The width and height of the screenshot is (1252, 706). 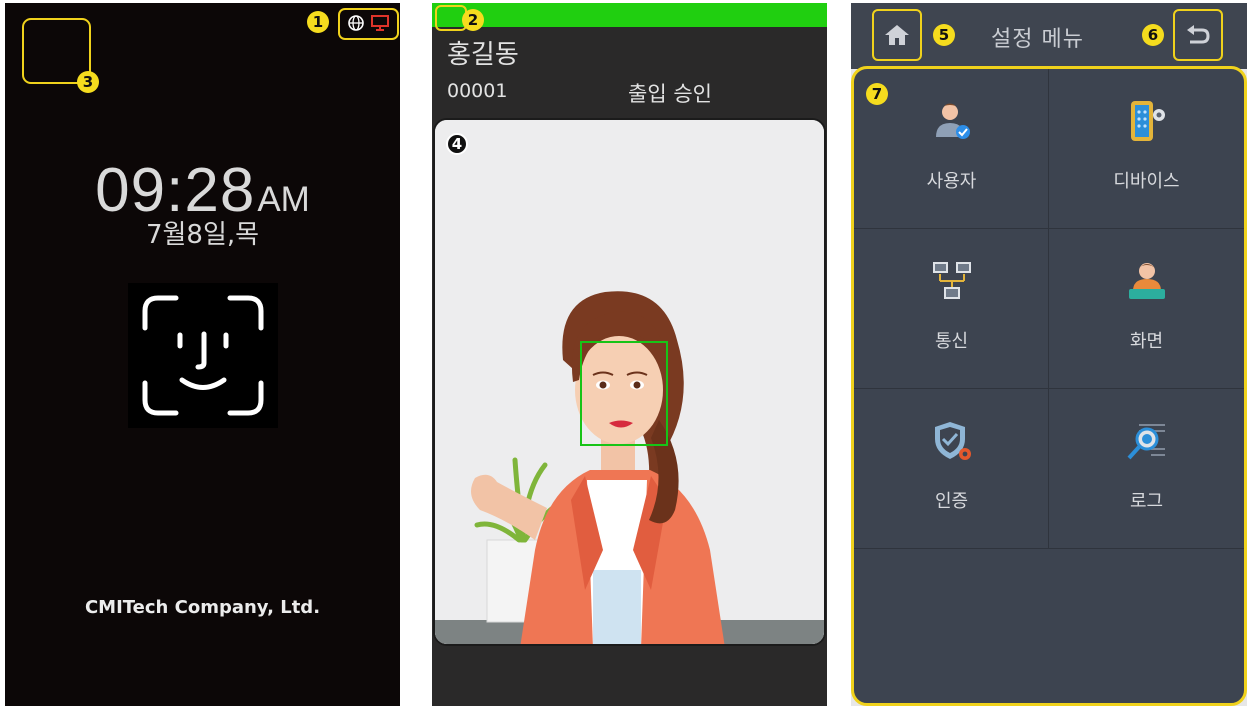 I want to click on menu-item-authentication: 인증, so click(x=951, y=469).